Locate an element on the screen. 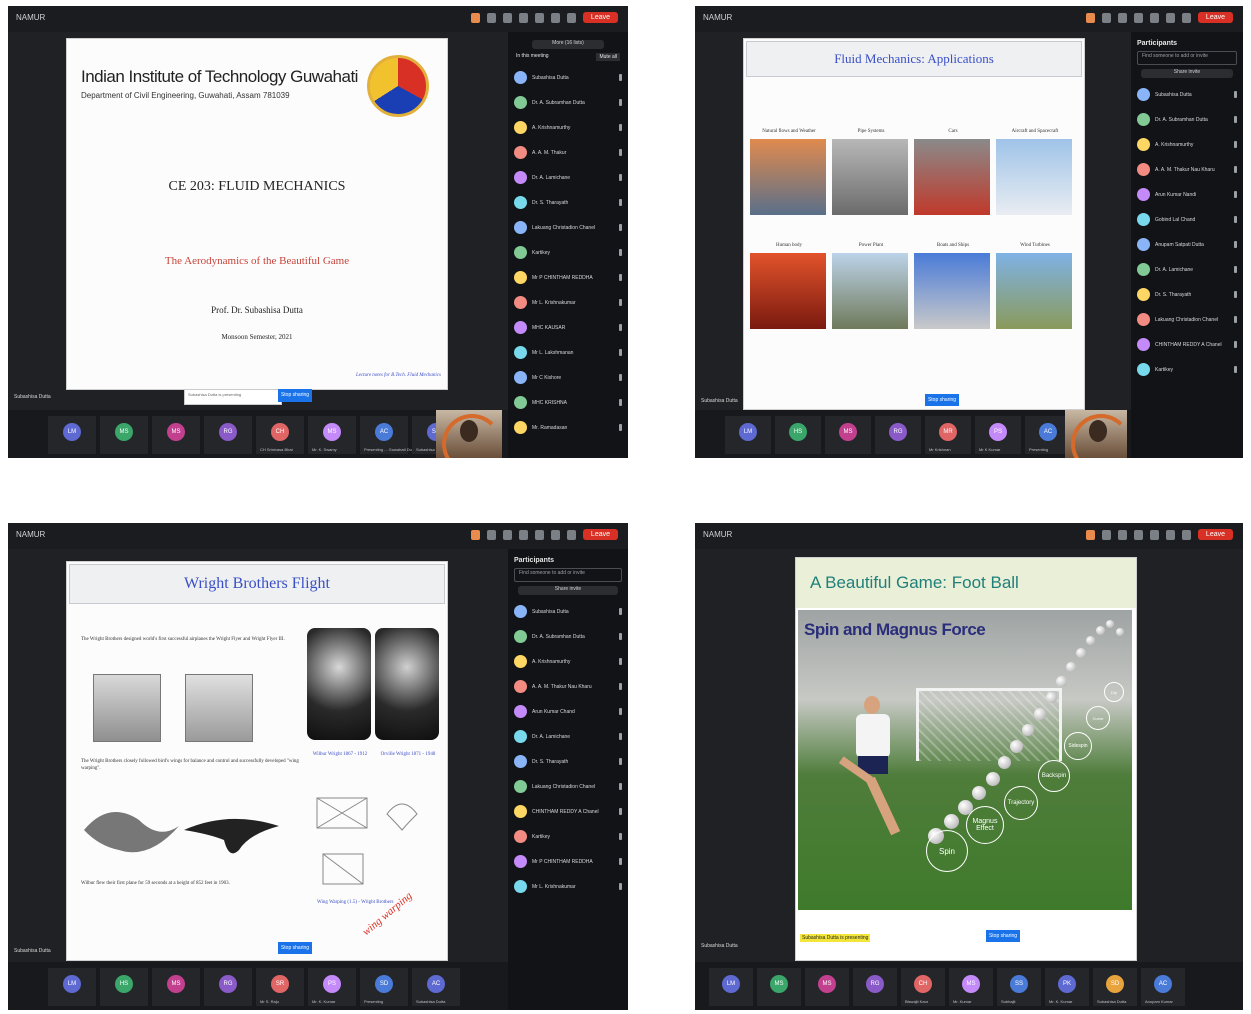 The height and width of the screenshot is (1014, 1251). participant-tile: AC Presenting ... Guwahati Dutta is located at coordinates (388, 435).